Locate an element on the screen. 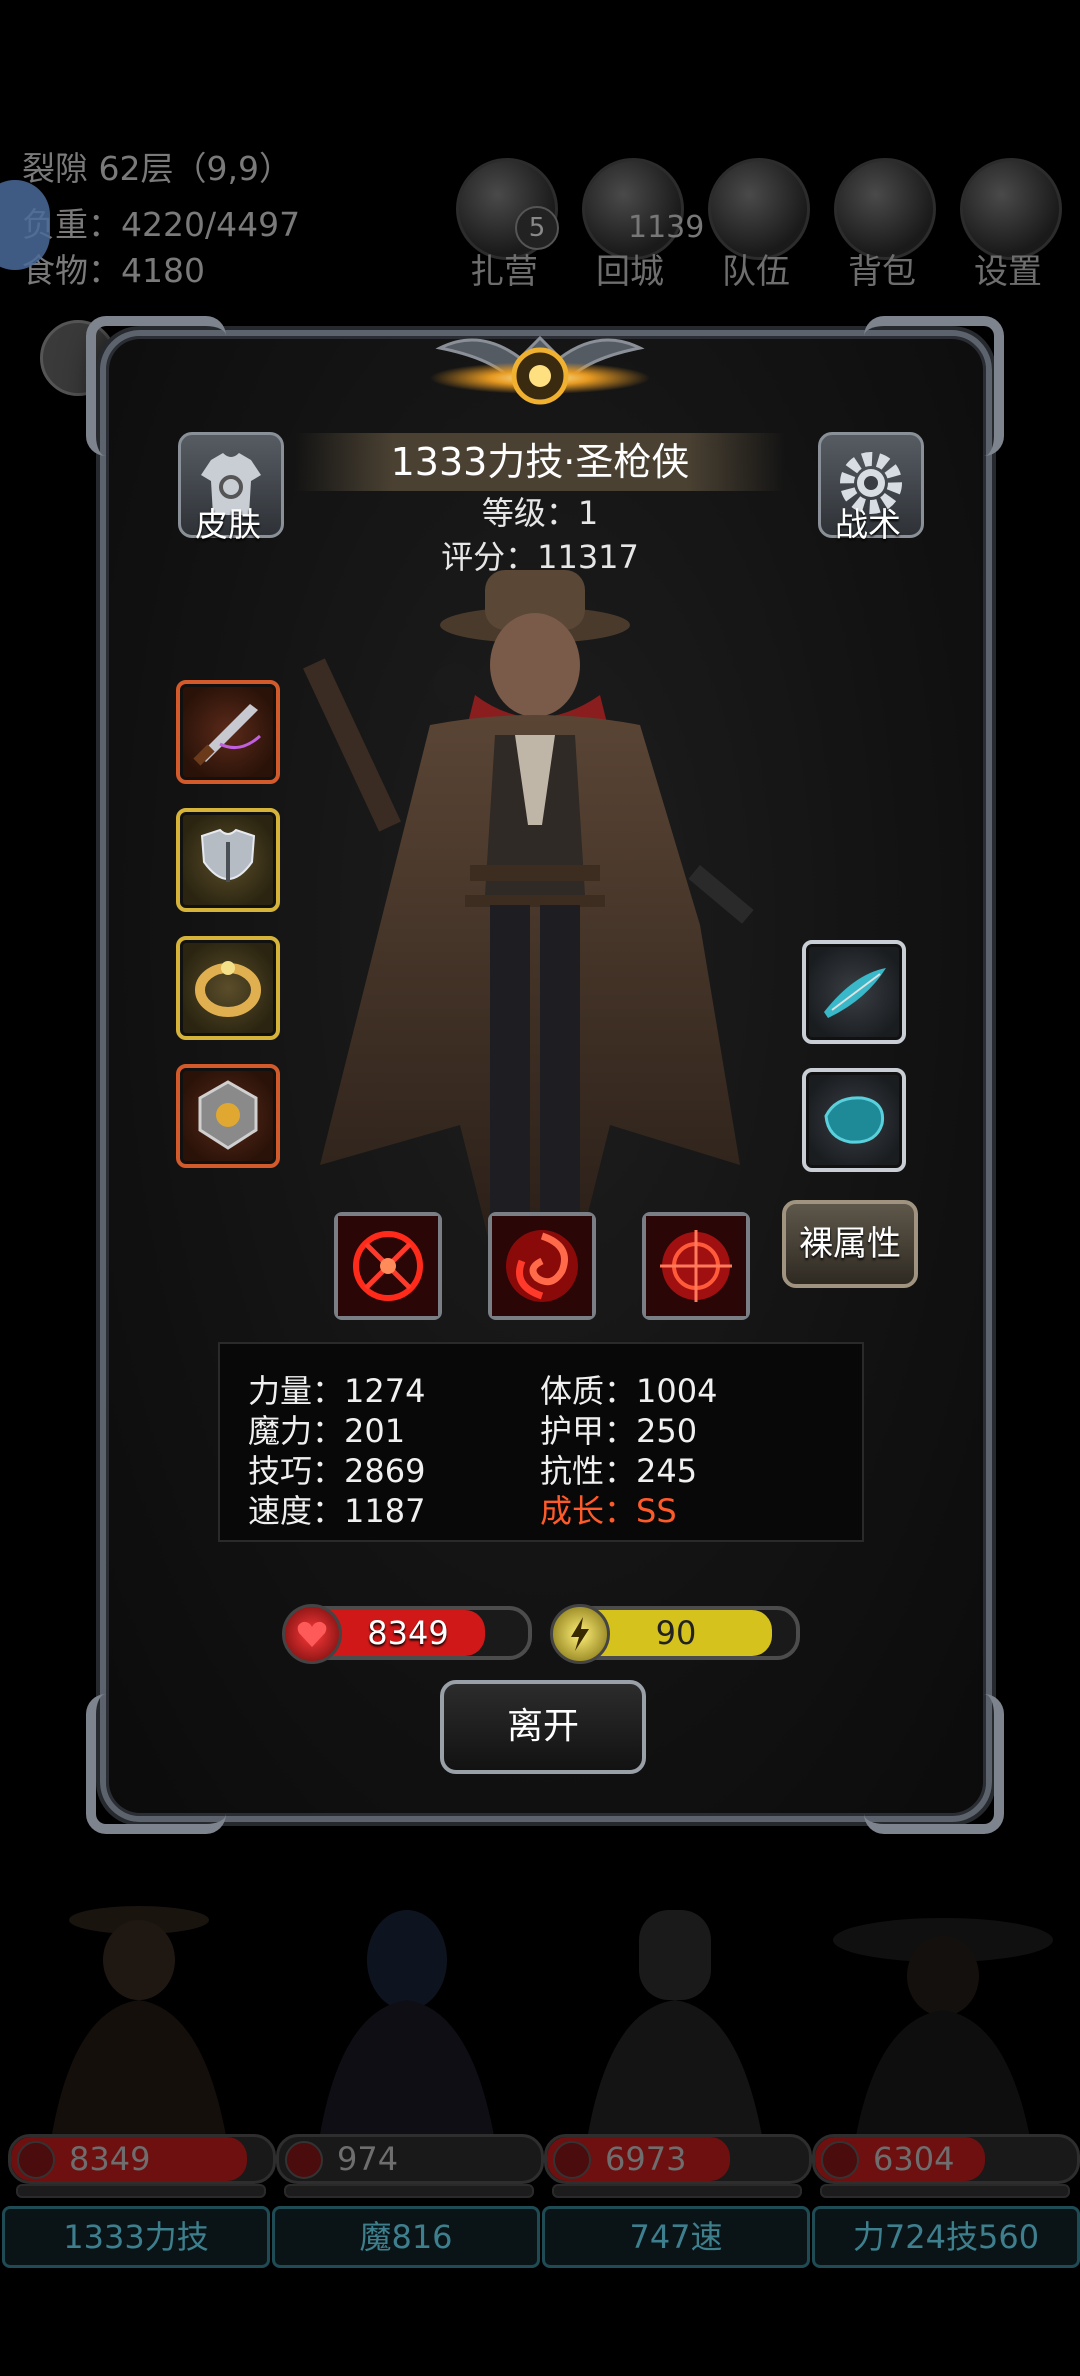  gem-slot is located at coordinates (854, 1120).